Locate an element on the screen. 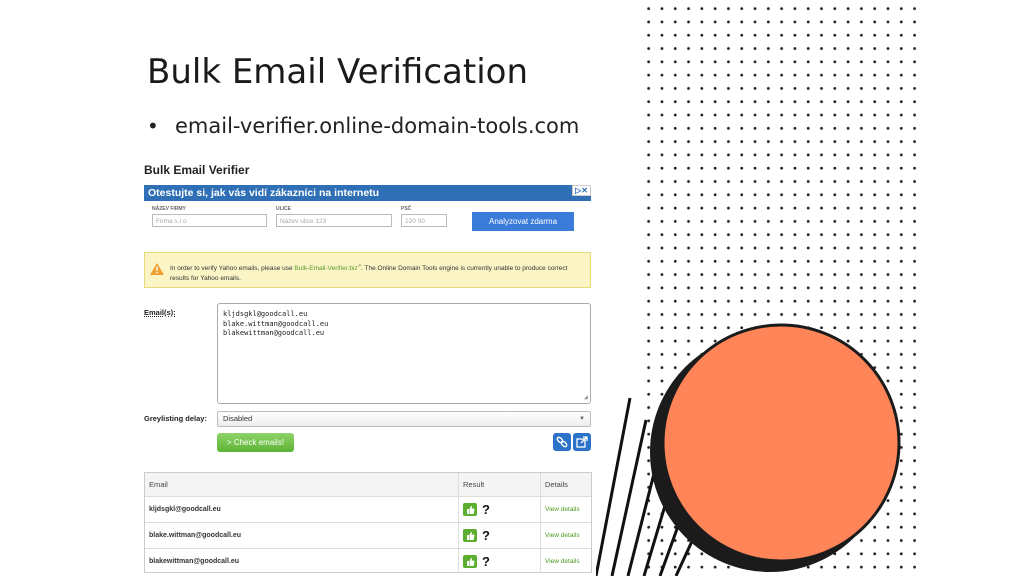  table-row: blake.wittman@goodcall.eu ? View details is located at coordinates (368, 536).